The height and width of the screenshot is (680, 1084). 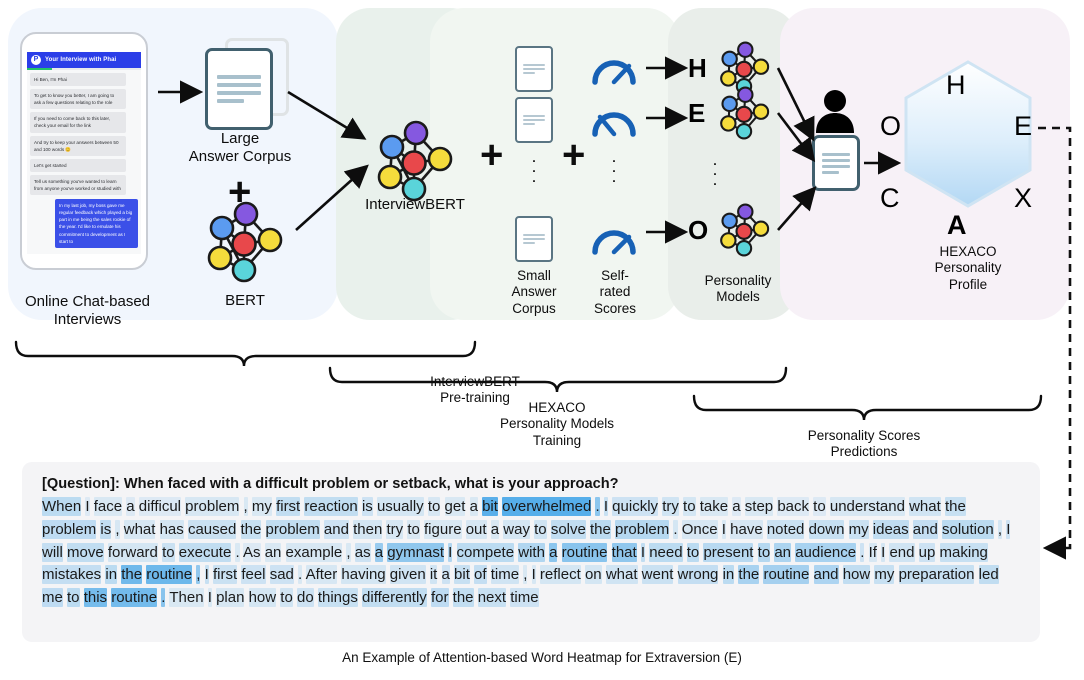 I want to click on heatmap-token: caused, so click(x=212, y=529).